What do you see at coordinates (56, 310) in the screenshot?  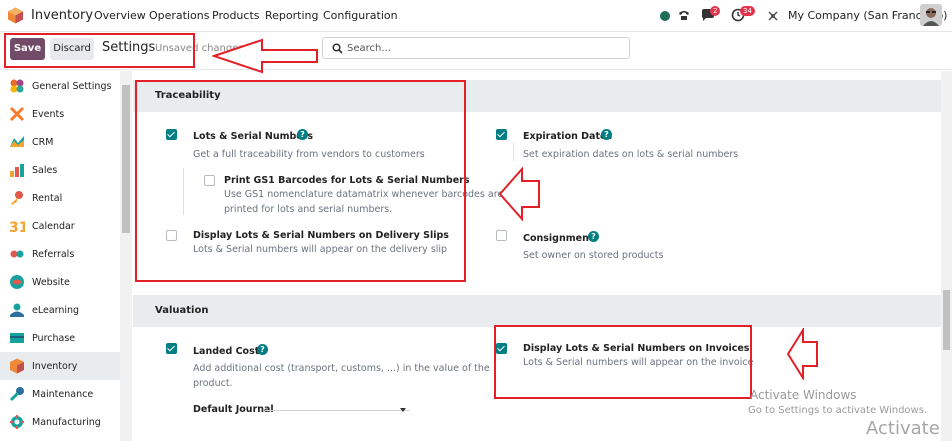 I see `sidebar-item-label: eLearning` at bounding box center [56, 310].